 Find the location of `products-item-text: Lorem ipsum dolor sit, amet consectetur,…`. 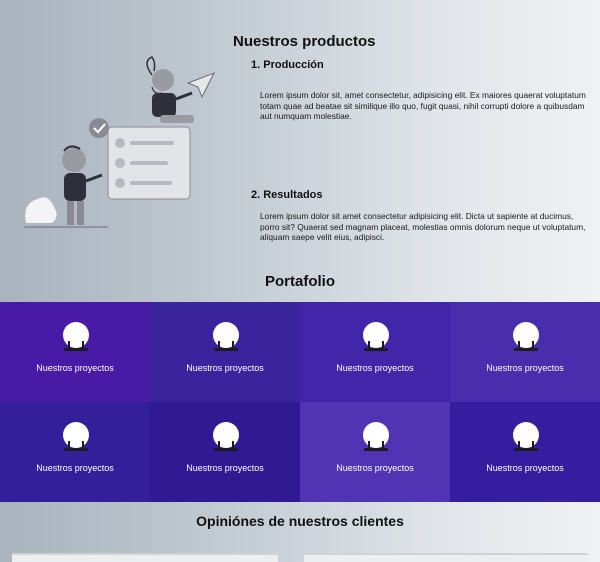

products-item-text: Lorem ipsum dolor sit, amet consectetur,… is located at coordinates (423, 105).